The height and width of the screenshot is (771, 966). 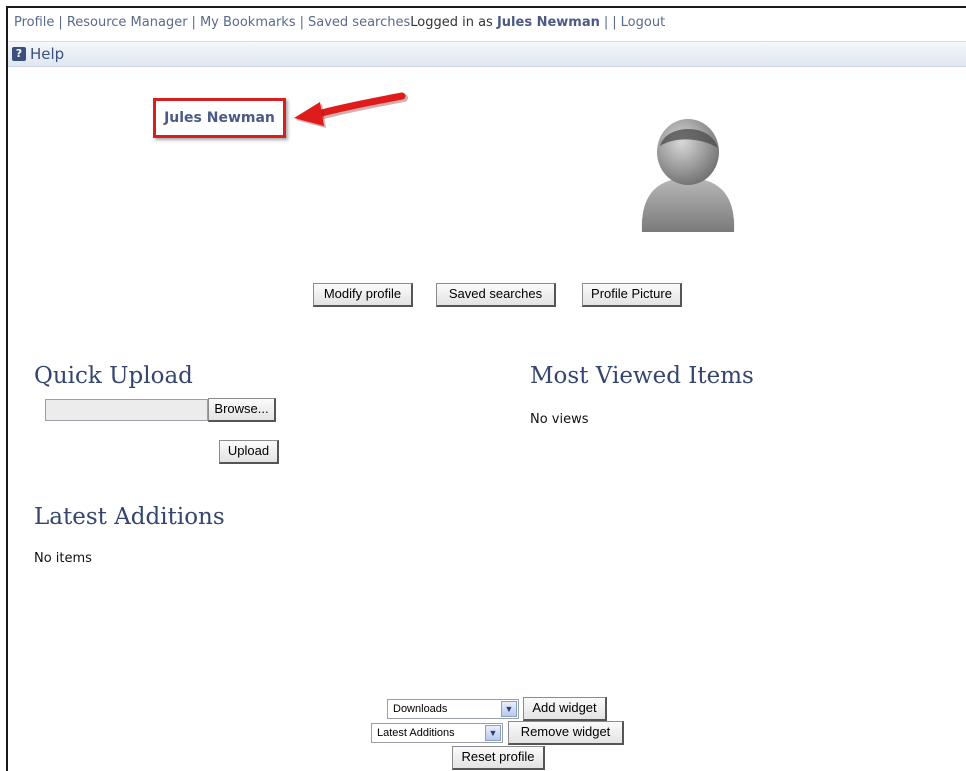 I want to click on add-widget-select: Downloads ▼, so click(x=453, y=709).